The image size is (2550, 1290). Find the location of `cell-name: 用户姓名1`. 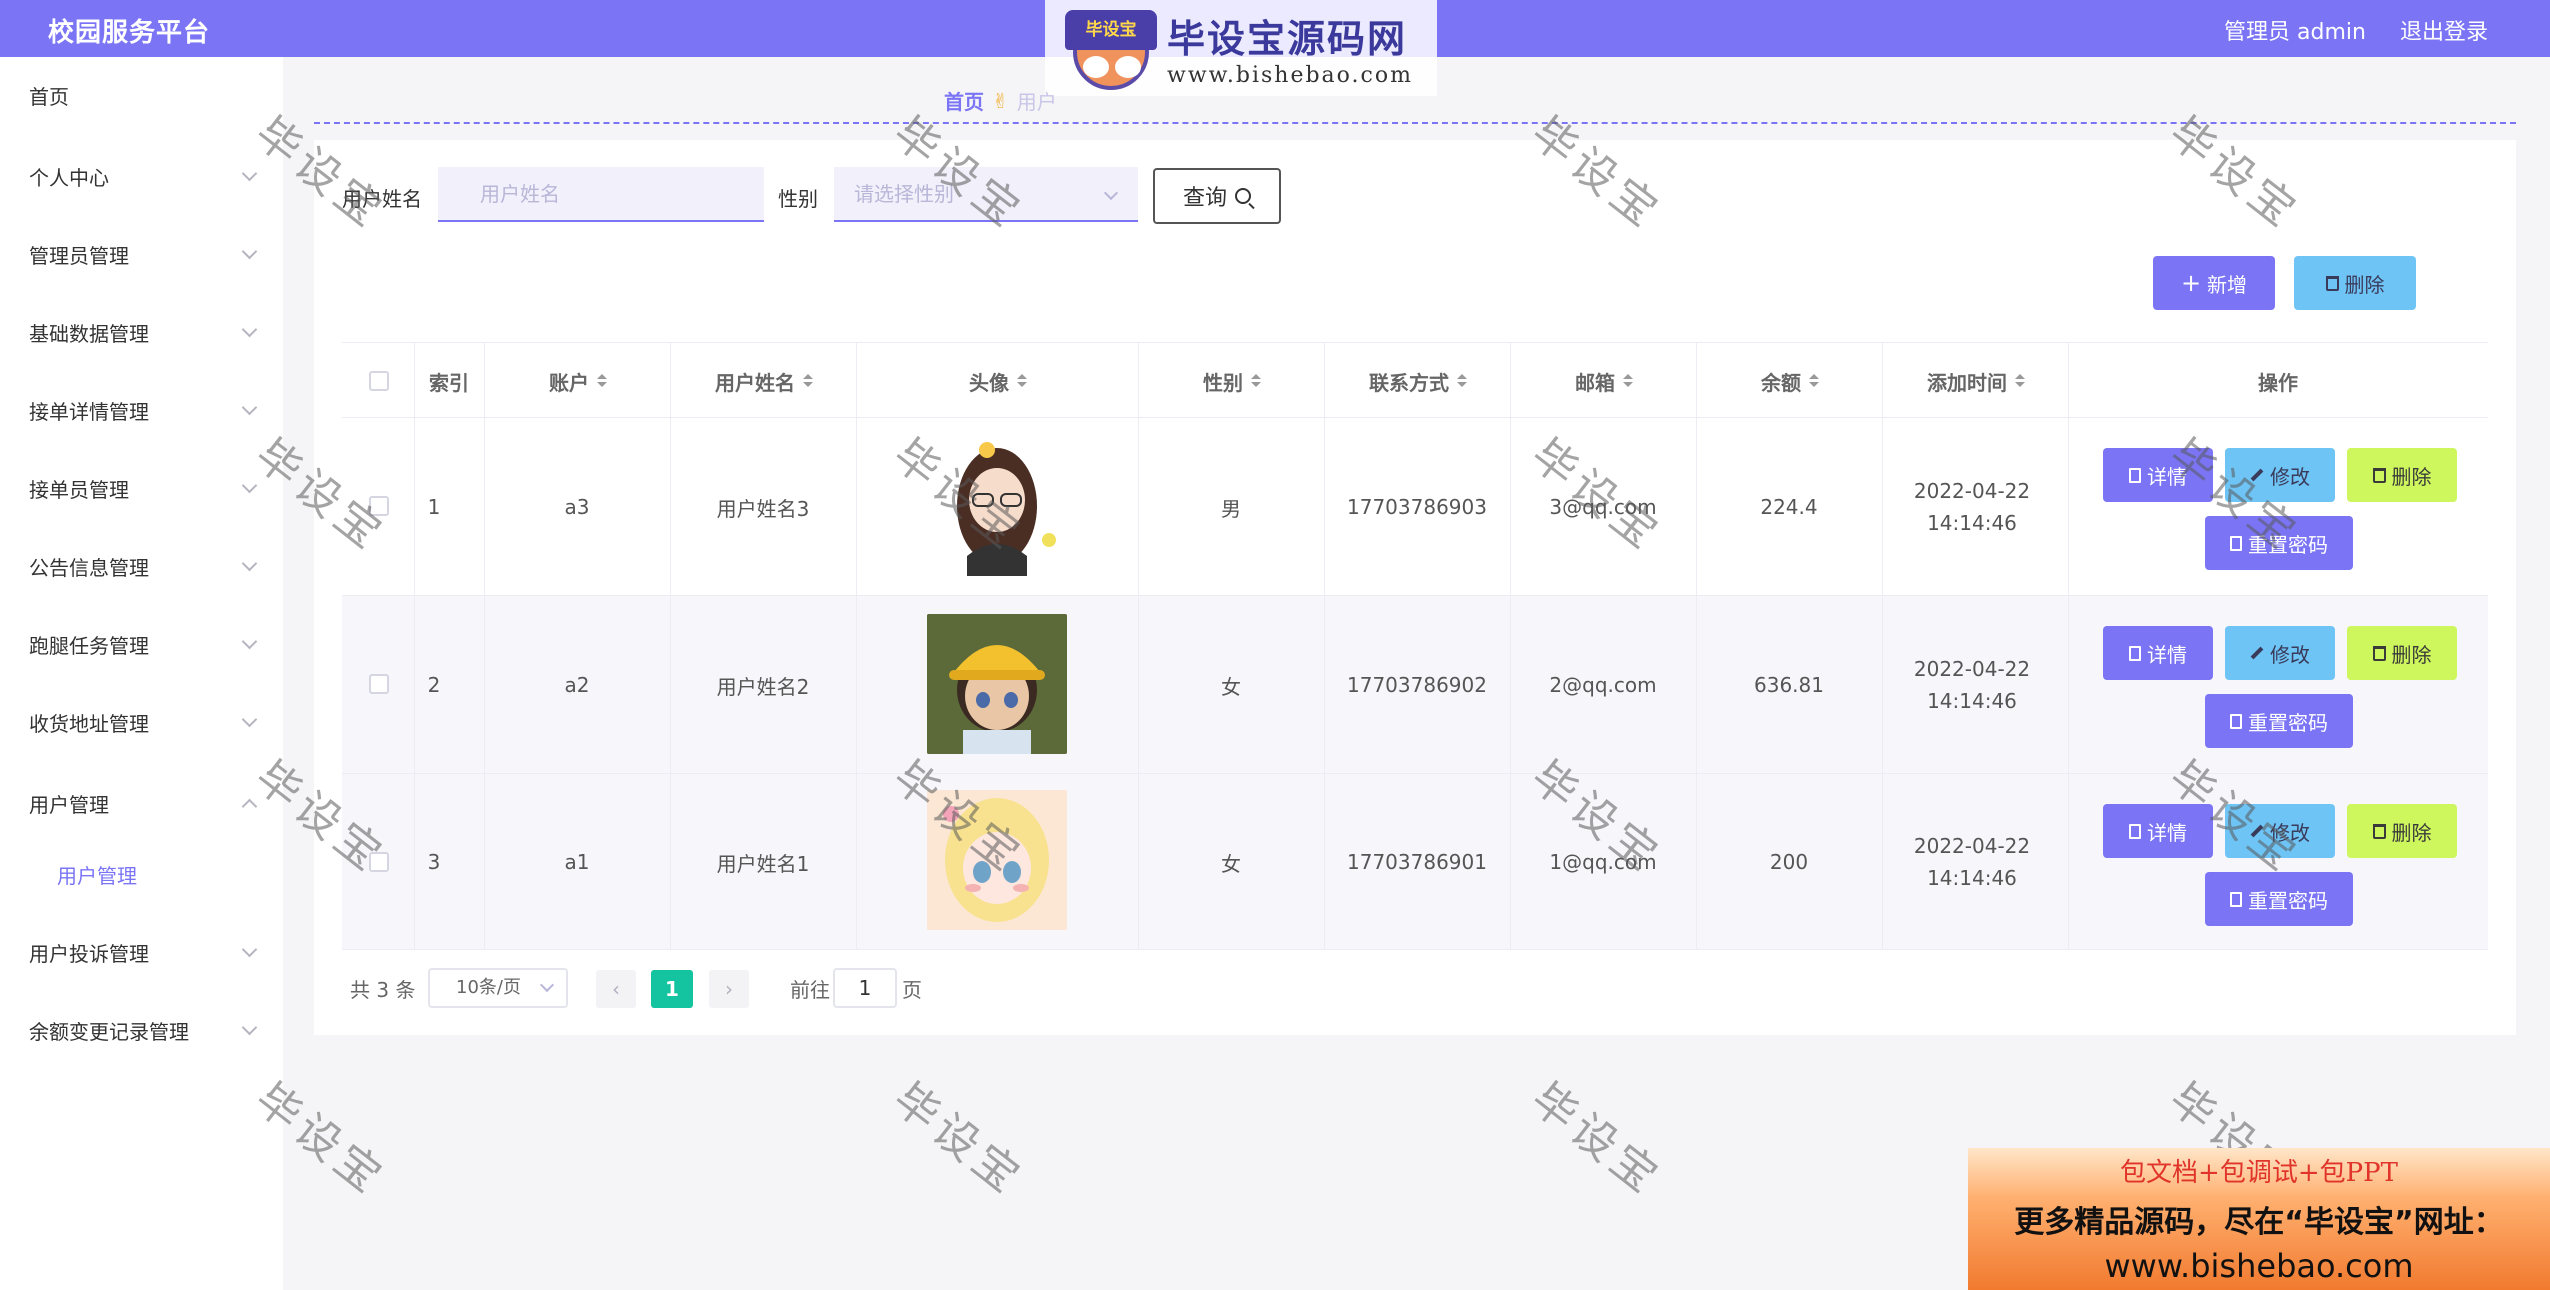

cell-name: 用户姓名1 is located at coordinates (763, 863).